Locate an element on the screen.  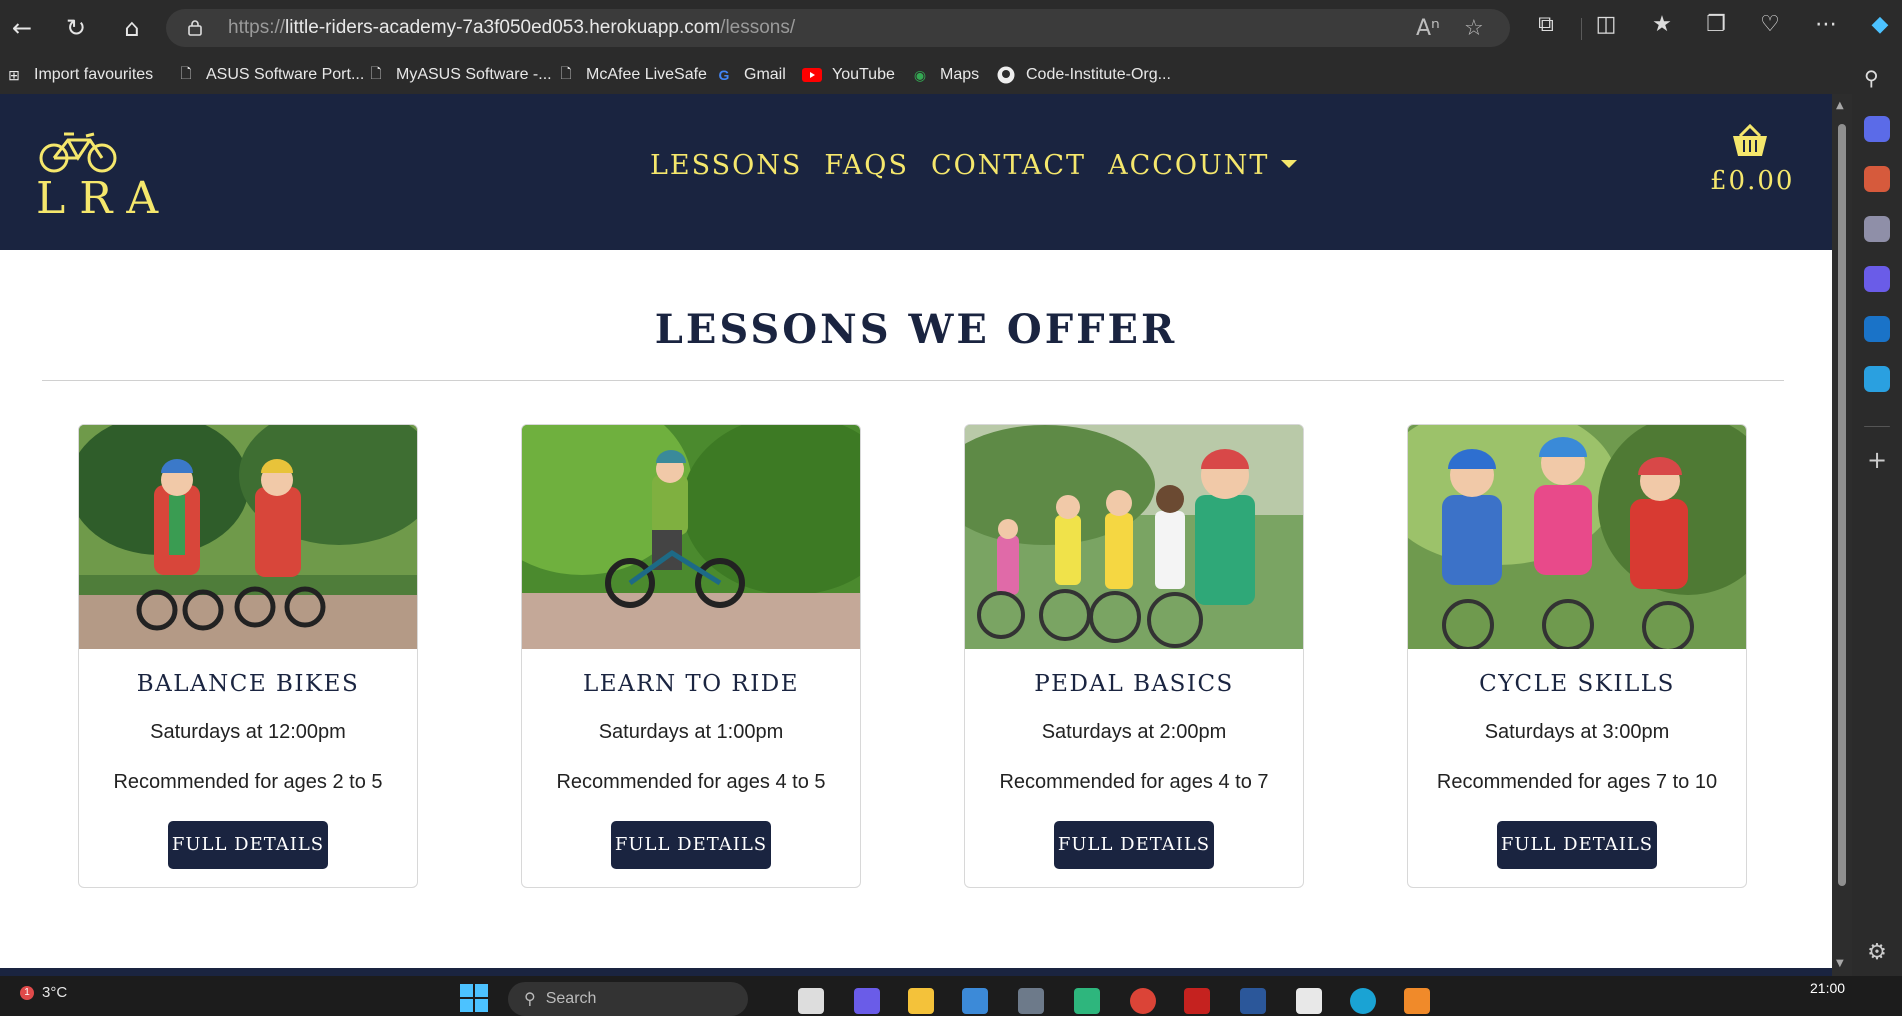
google-icon: G is located at coordinates (724, 75).